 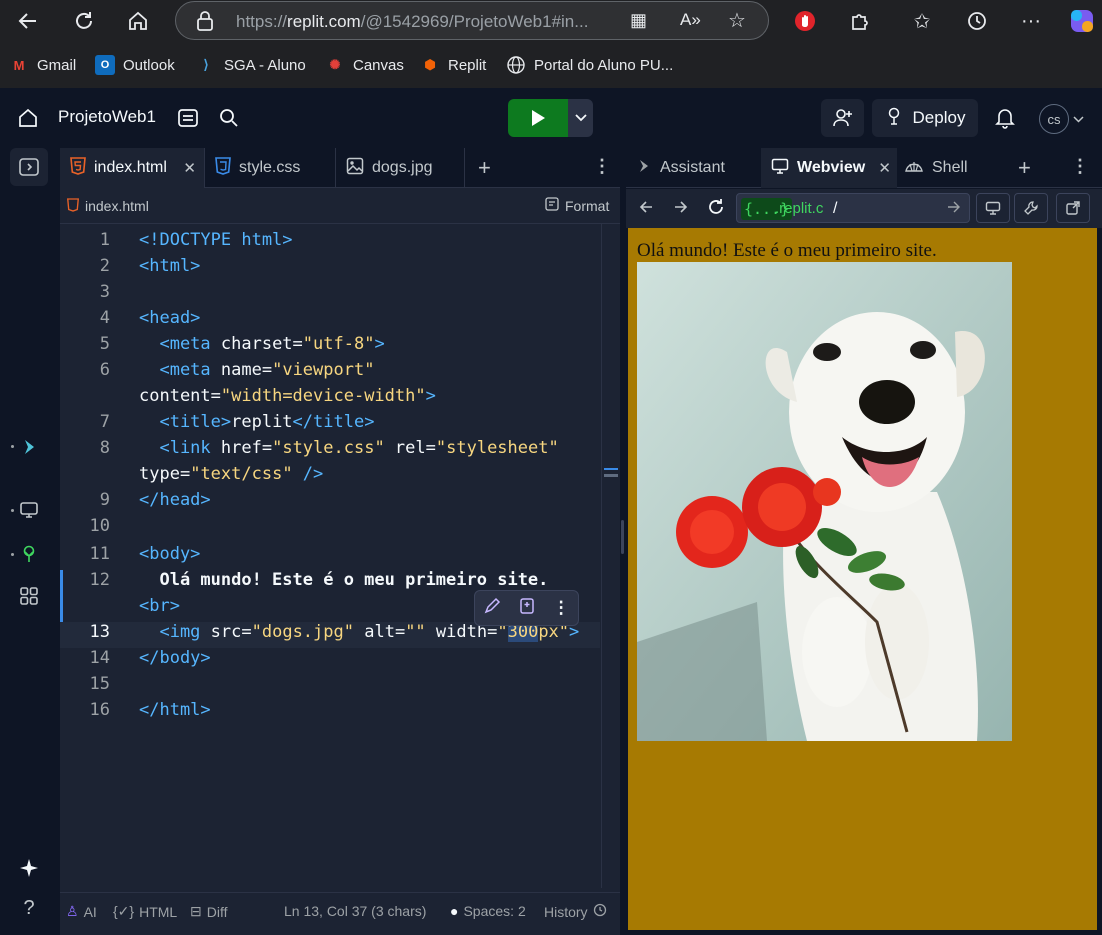 What do you see at coordinates (690, 20) in the screenshot?
I see `read-aloud-icon: A»` at bounding box center [690, 20].